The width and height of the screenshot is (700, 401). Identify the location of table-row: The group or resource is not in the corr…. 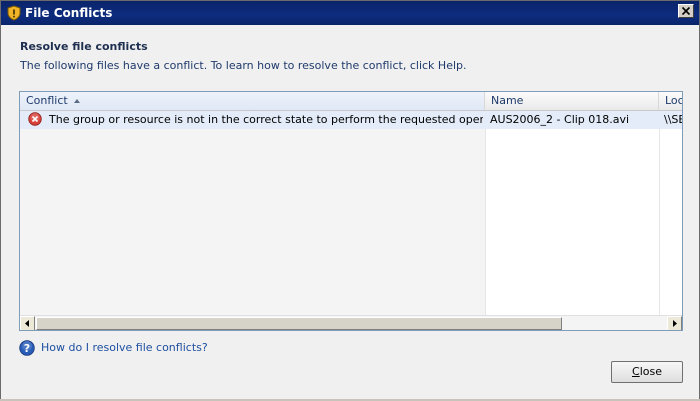
(351, 120).